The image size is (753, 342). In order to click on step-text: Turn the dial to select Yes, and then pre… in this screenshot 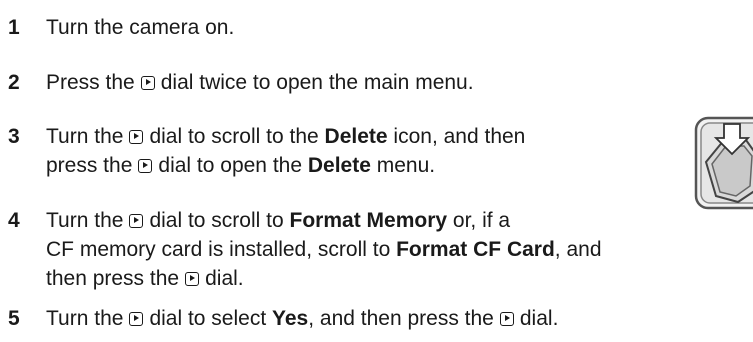, I will do `click(302, 318)`.